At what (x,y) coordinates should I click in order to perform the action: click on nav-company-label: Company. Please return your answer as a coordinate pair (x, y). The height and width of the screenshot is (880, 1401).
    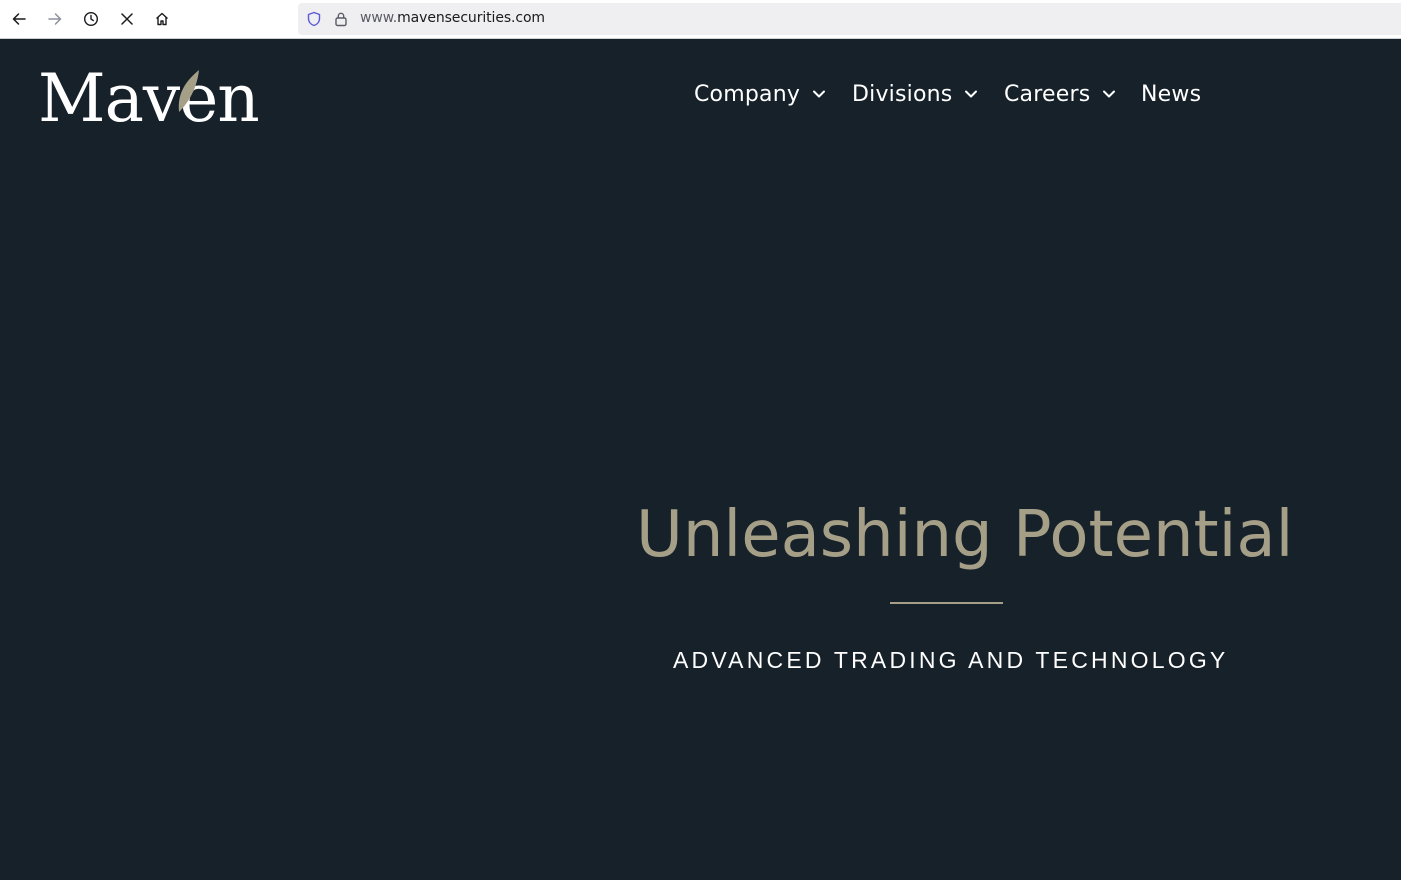
    Looking at the image, I should click on (747, 94).